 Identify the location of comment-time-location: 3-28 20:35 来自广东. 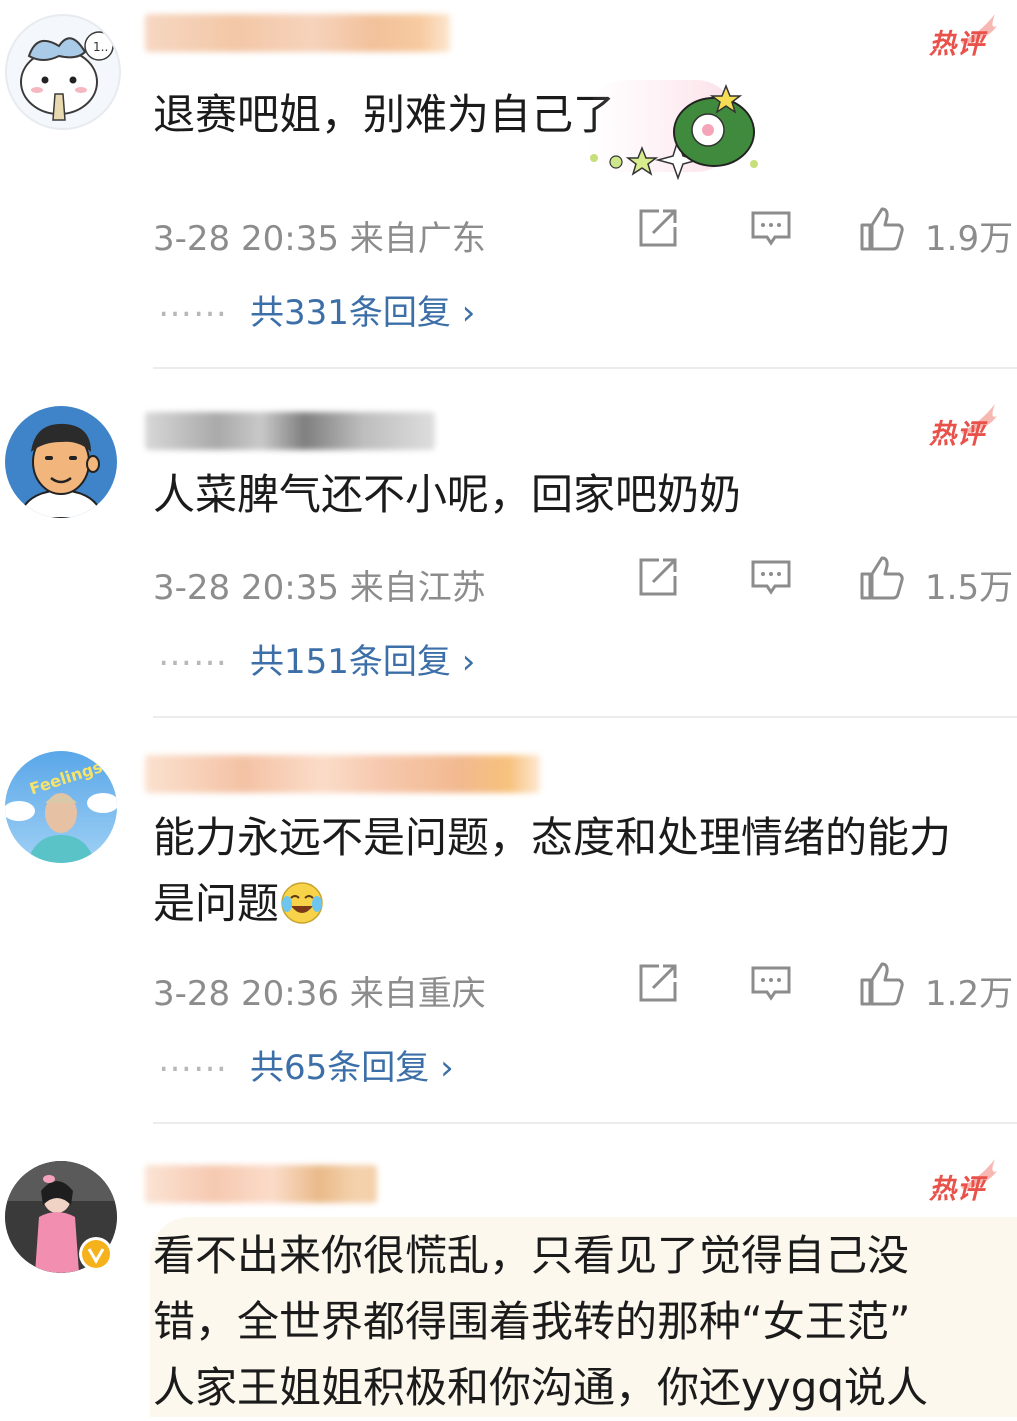
(319, 239).